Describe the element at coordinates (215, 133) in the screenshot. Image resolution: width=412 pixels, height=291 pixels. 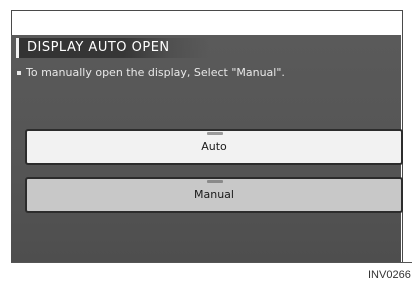
I see `auto-indicator-icon` at that location.